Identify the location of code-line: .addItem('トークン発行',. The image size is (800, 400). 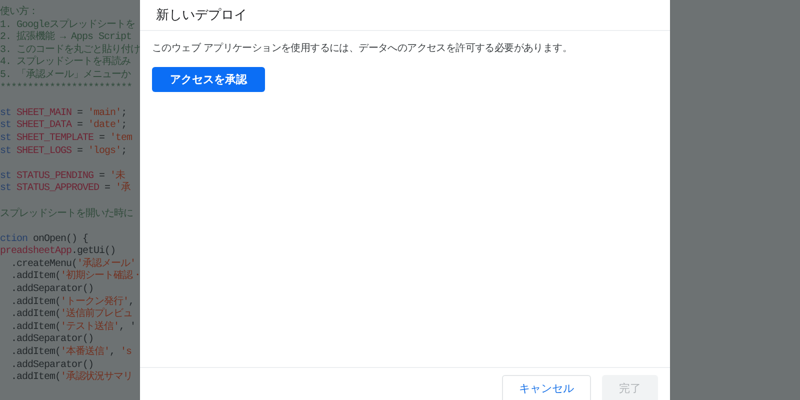
(73, 302).